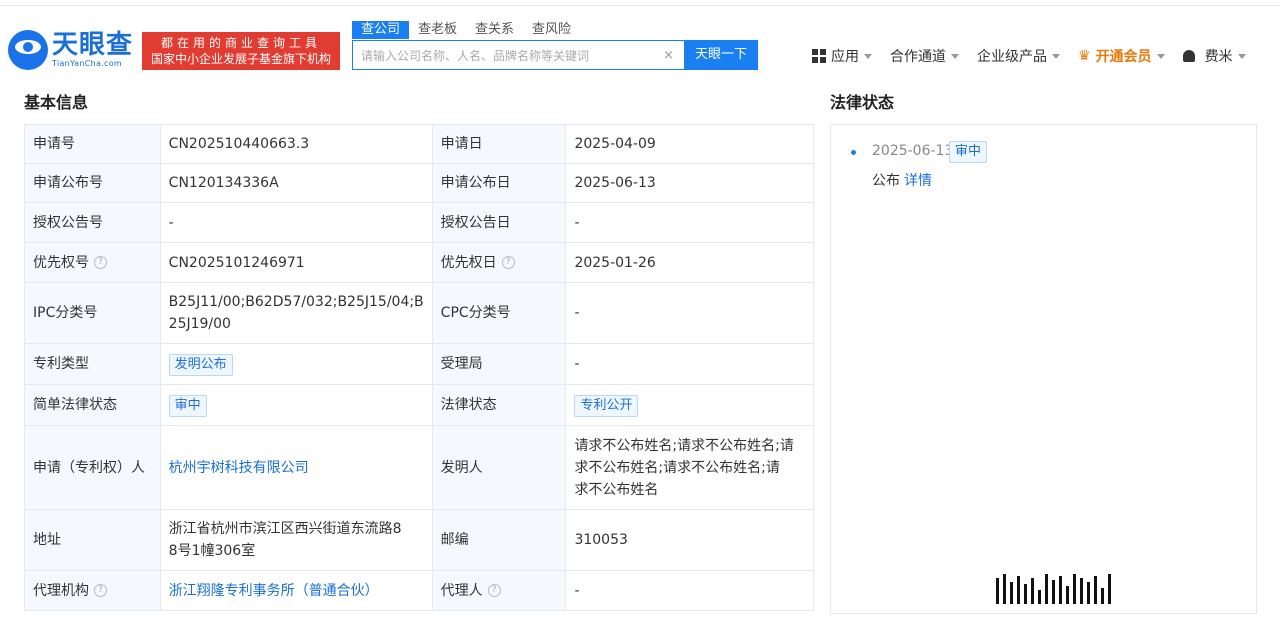  Describe the element at coordinates (499, 540) in the screenshot. I see `field-label: 邮编` at that location.